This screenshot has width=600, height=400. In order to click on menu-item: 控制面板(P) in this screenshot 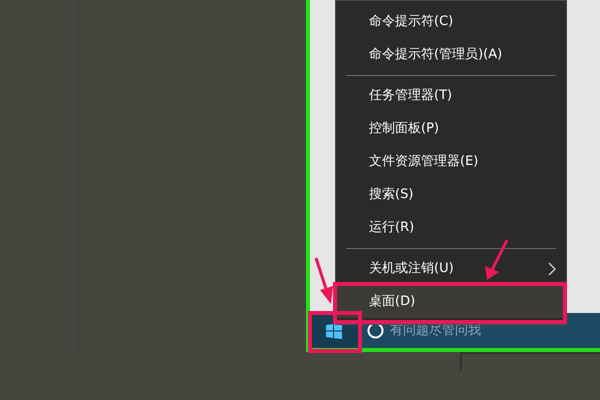, I will do `click(451, 128)`.